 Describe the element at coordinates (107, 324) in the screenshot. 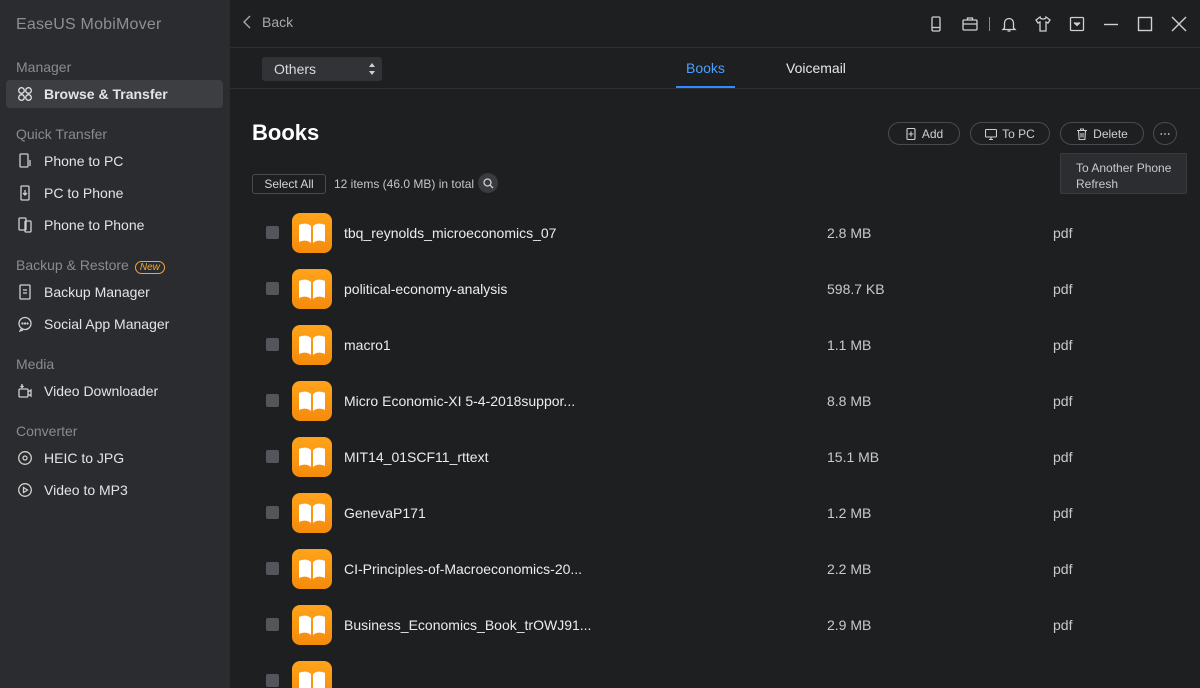

I see `sidebar-item-label: Social App Manager` at that location.